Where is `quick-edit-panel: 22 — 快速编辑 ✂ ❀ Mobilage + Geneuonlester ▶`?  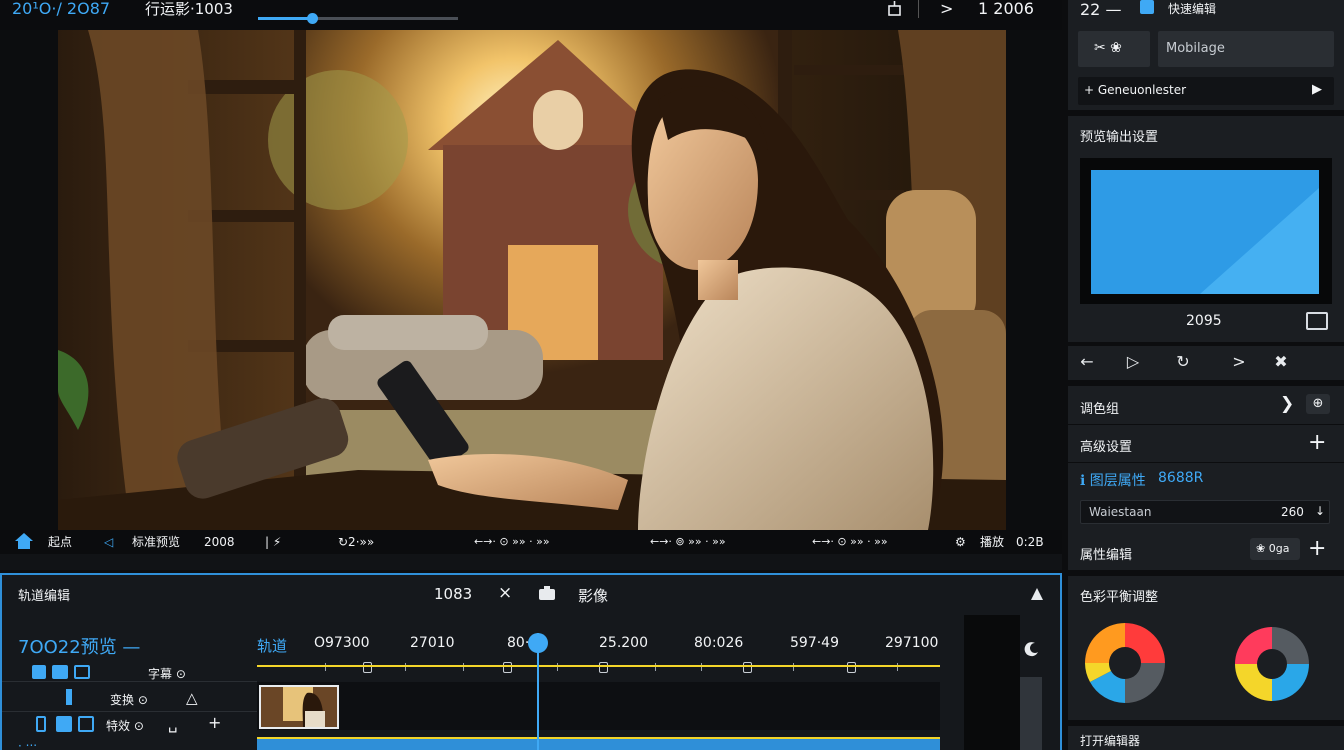
quick-edit-panel: 22 — 快速编辑 ✂ ❀ Mobilage + Geneuonlester ▶ is located at coordinates (1206, 55).